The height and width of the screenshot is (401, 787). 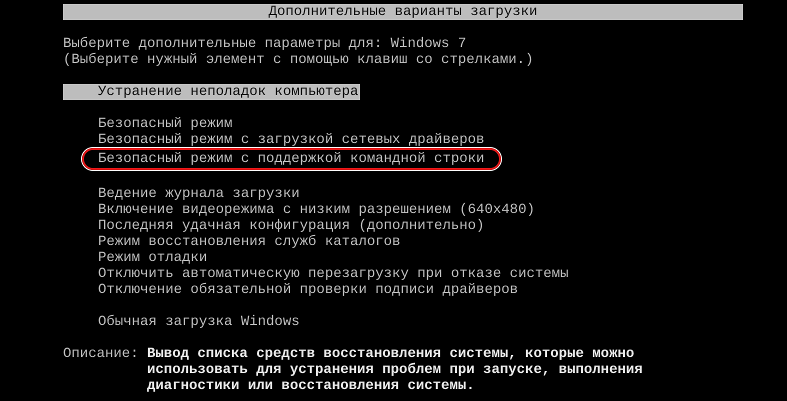 What do you see at coordinates (182, 194) in the screenshot?
I see `boot-menu-item: Ведение журнала загрузки` at bounding box center [182, 194].